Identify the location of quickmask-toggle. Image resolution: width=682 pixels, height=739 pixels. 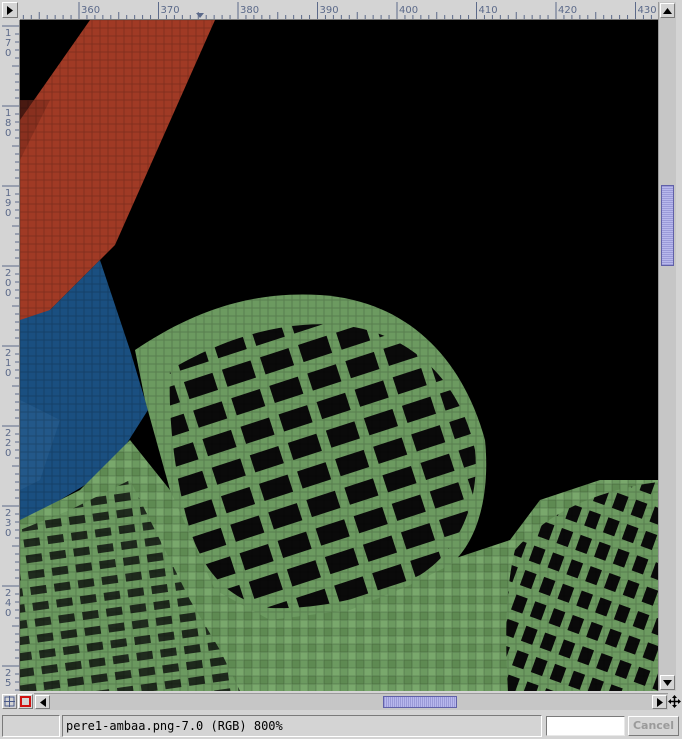
(25, 701).